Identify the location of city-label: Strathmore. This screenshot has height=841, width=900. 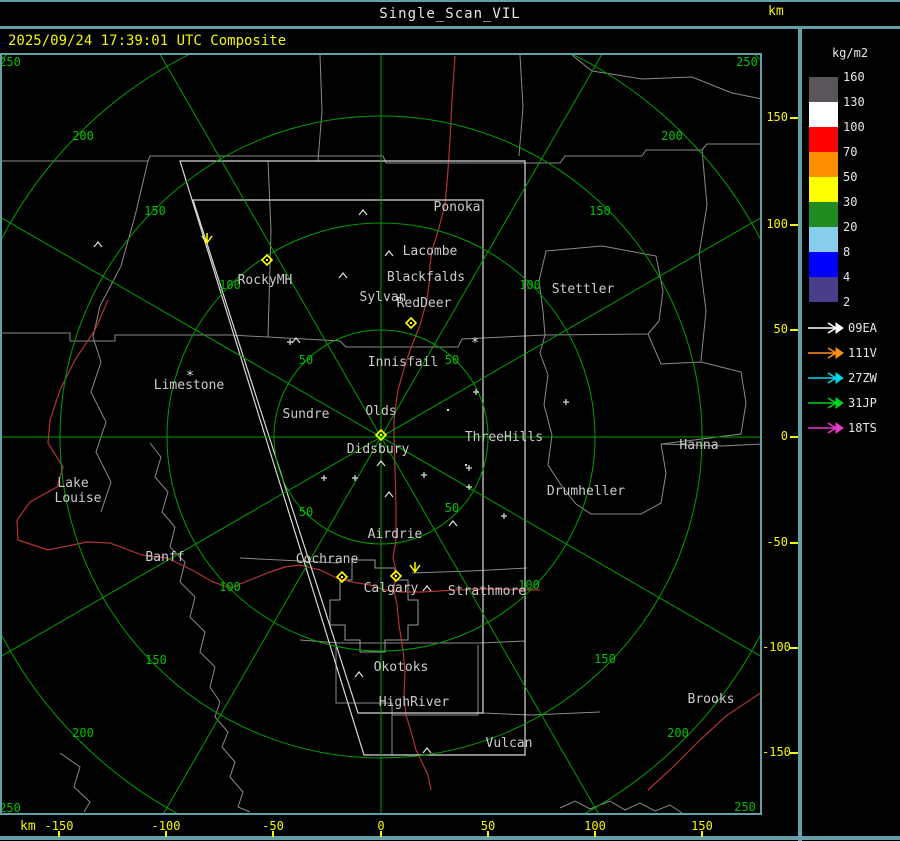
(487, 591).